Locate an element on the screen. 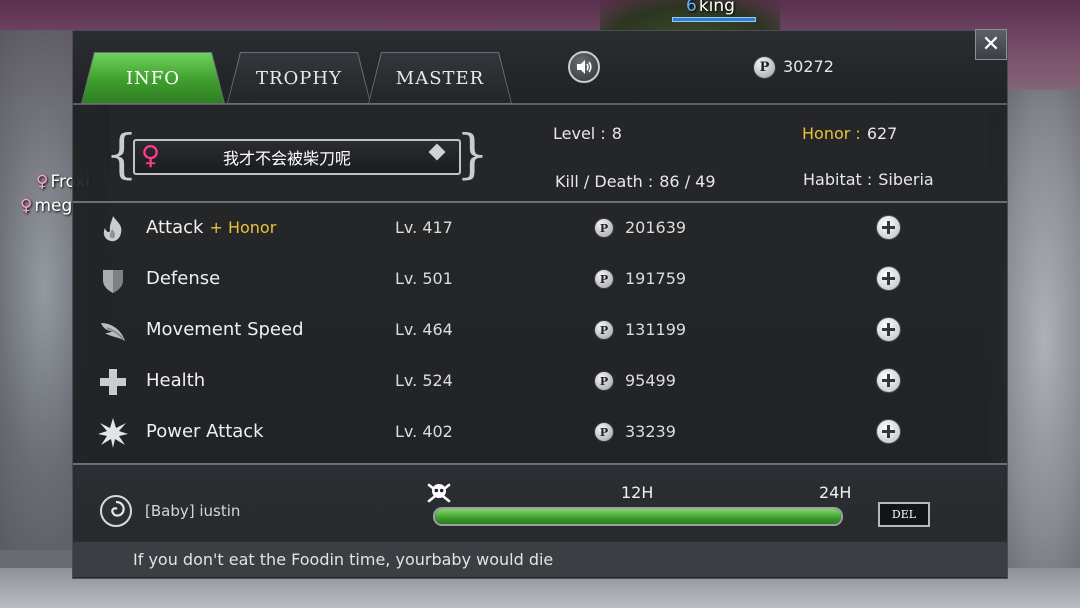 This screenshot has height=608, width=1080. speaker-icon is located at coordinates (584, 67).